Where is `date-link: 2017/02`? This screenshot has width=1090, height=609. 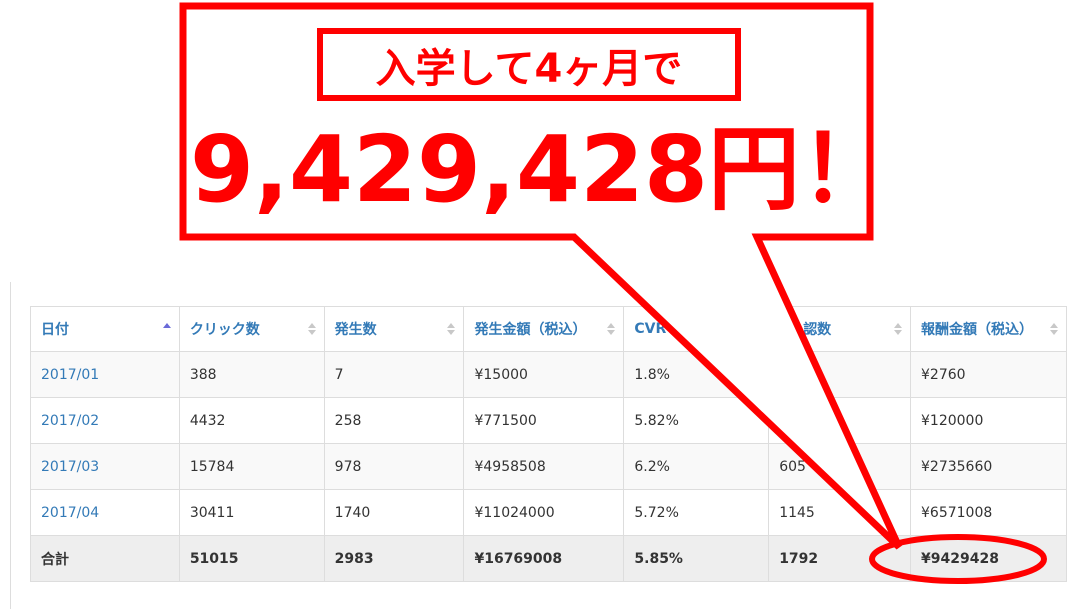 date-link: 2017/02 is located at coordinates (70, 421).